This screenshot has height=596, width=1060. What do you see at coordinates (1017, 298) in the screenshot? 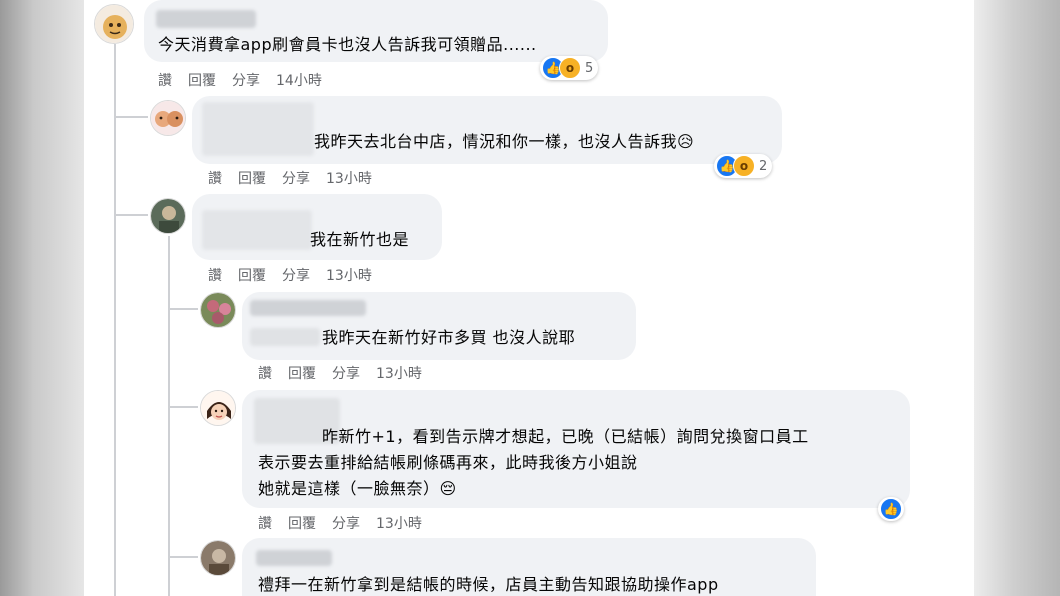
I see `background-right` at bounding box center [1017, 298].